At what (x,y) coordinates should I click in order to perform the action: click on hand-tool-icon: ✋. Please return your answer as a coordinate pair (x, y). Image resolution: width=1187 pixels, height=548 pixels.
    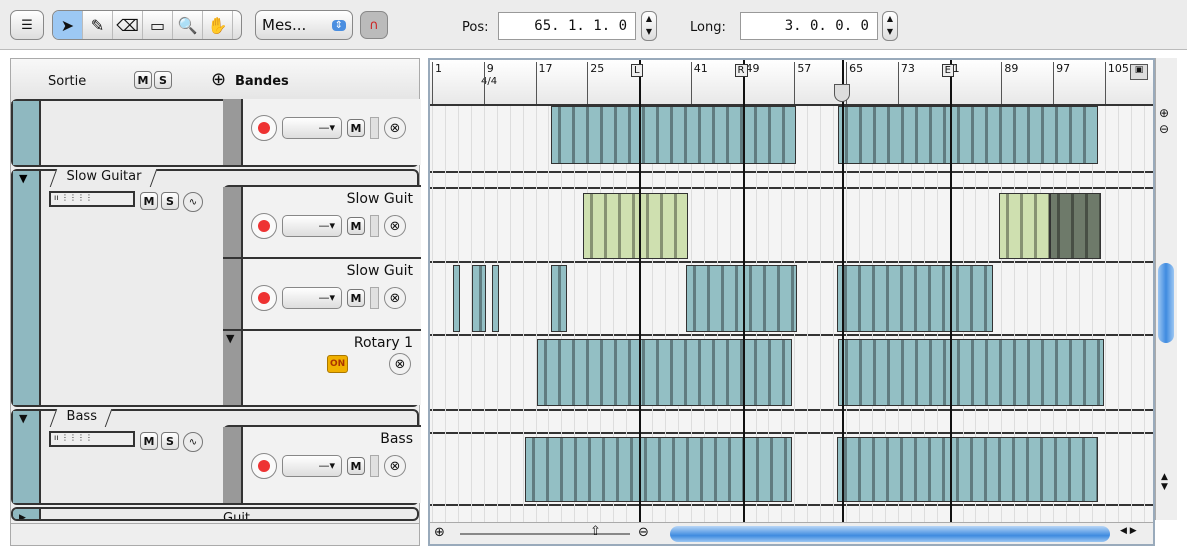
    Looking at the image, I should click on (218, 25).